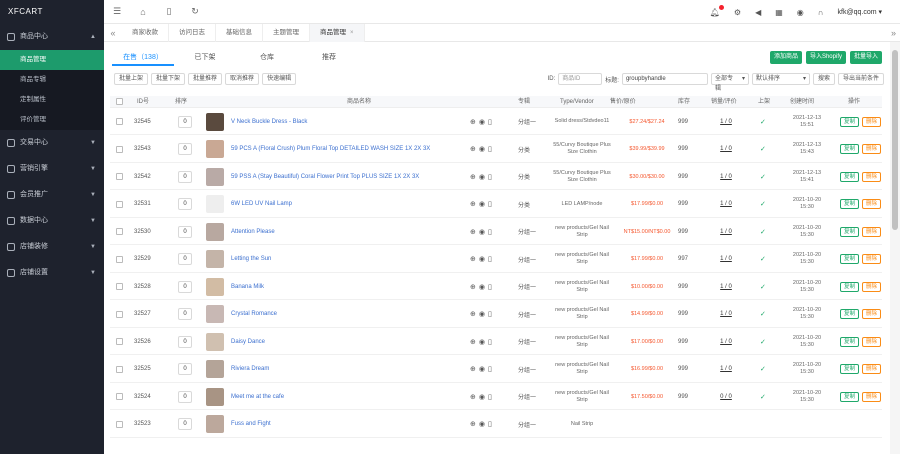 The image size is (900, 454). I want to click on id-input: 商品ID, so click(580, 79).